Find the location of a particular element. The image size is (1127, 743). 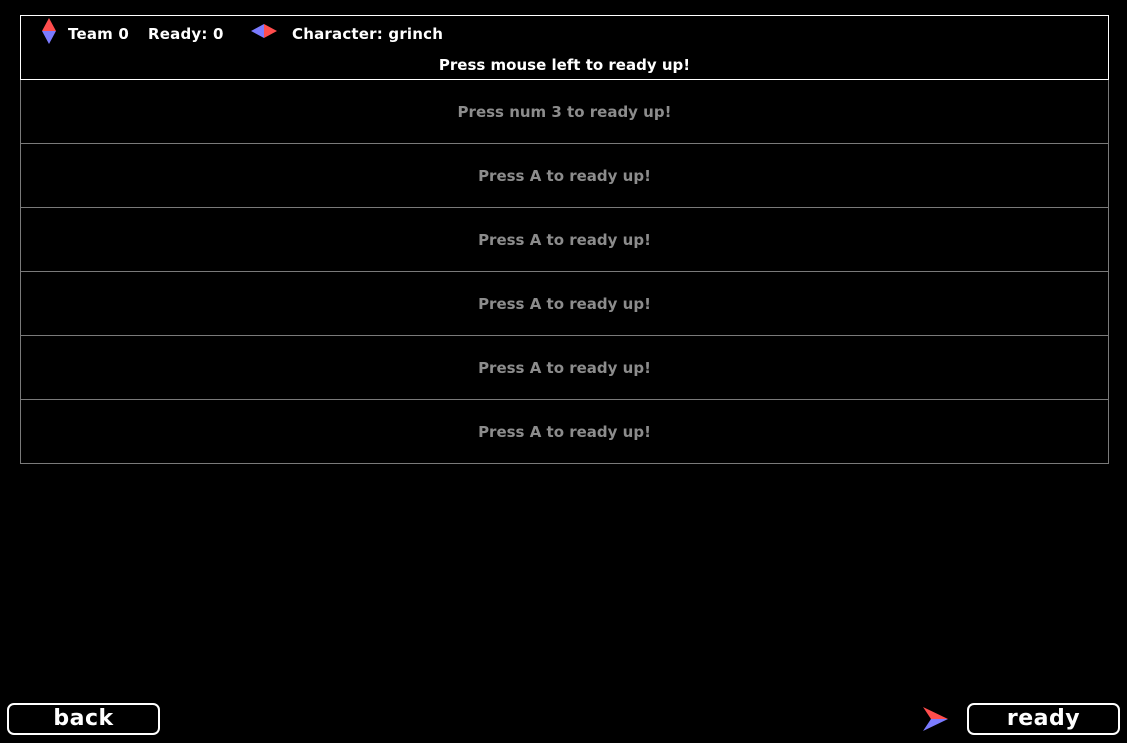

ready-button: ready is located at coordinates (1043, 719).